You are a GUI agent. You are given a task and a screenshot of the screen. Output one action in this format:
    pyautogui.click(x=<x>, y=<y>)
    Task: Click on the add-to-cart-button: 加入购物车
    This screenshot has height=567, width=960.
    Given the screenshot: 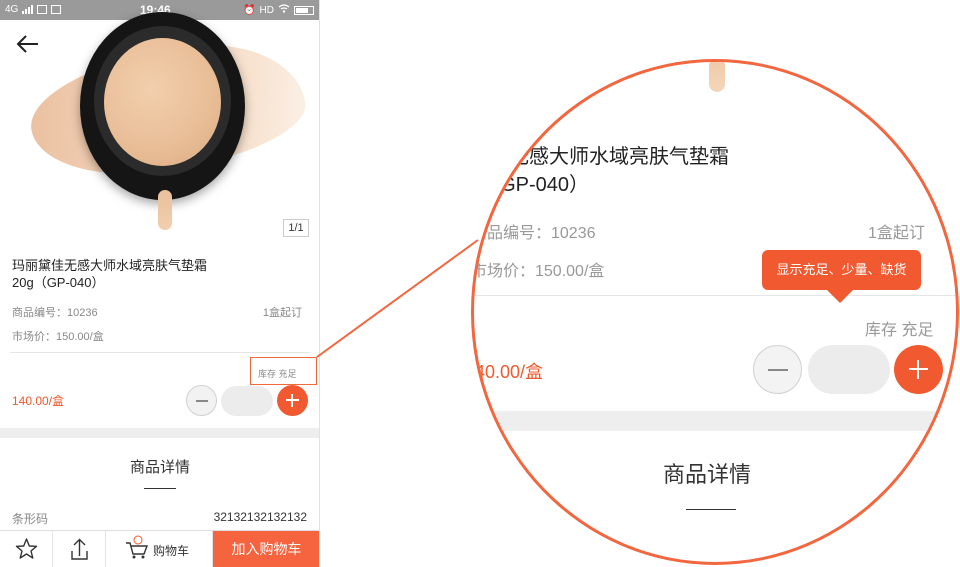 What is the action you would take?
    pyautogui.click(x=266, y=549)
    